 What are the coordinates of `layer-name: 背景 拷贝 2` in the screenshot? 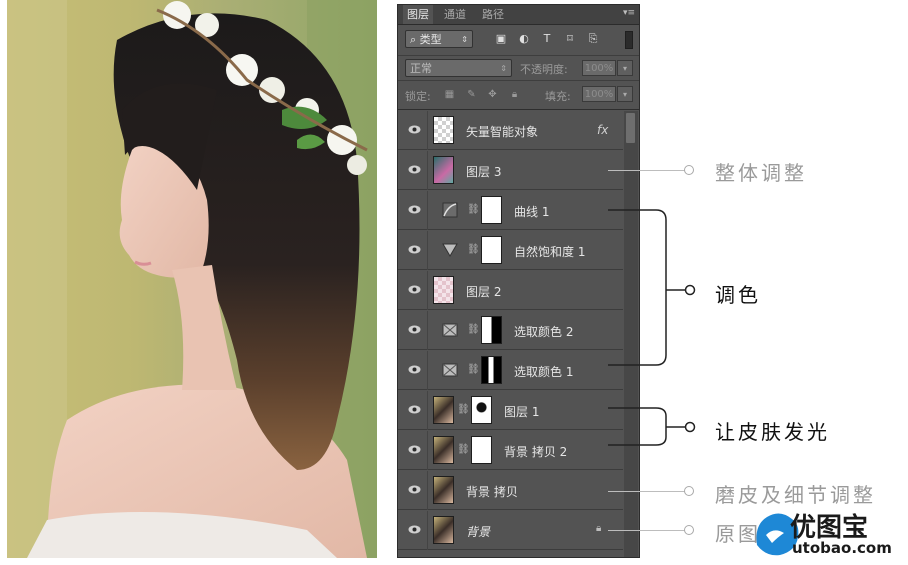 It's located at (536, 452).